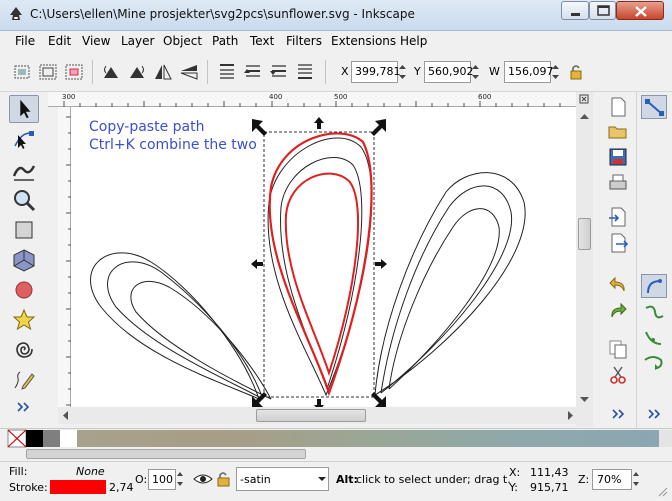 The width and height of the screenshot is (672, 501). Describe the element at coordinates (262, 41) in the screenshot. I see `menu-text: Text` at that location.